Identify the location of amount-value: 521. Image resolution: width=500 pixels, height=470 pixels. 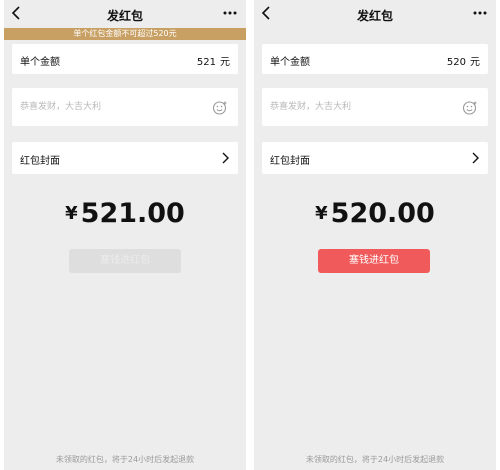
(206, 62).